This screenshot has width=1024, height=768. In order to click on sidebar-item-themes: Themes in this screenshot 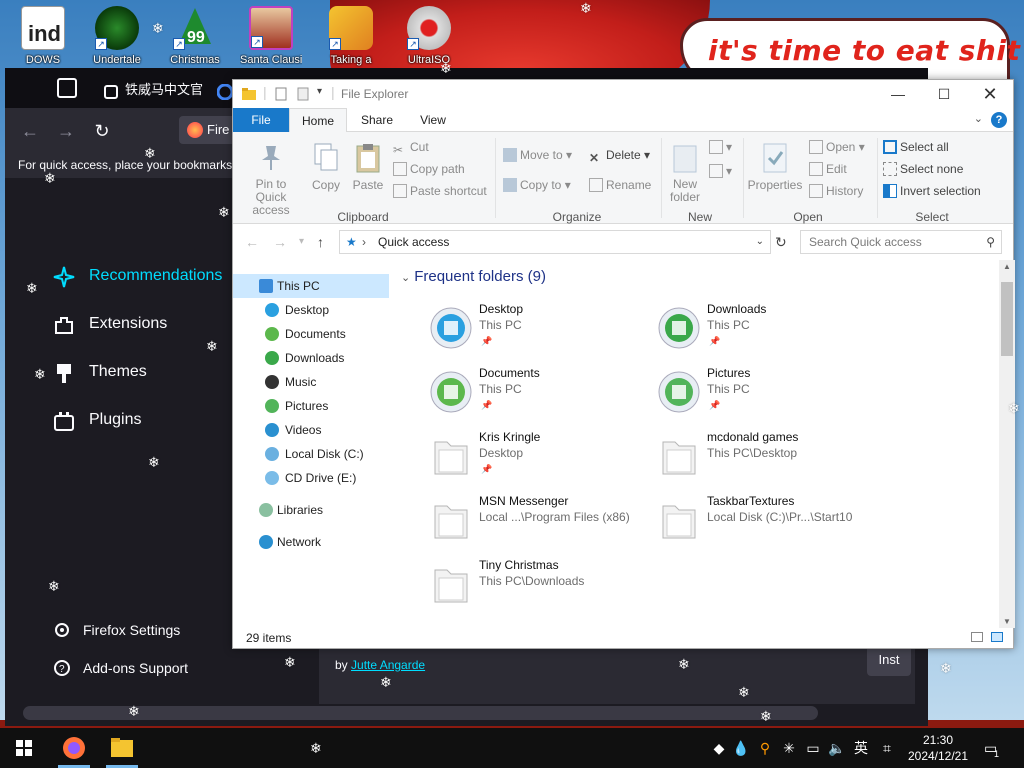, I will do `click(100, 372)`.